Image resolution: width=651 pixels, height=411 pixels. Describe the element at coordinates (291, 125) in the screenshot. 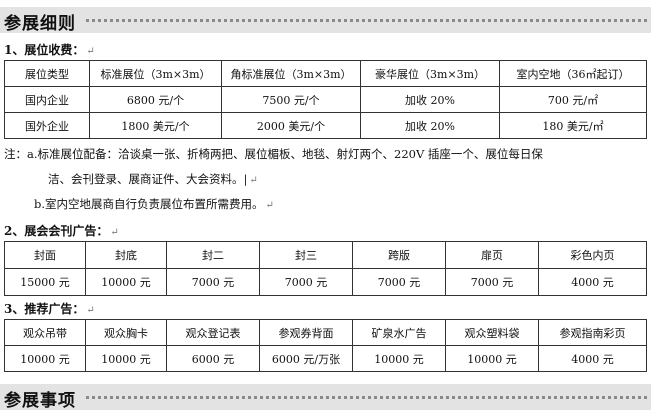

I see `table-cell: 2000 美元/个` at that location.